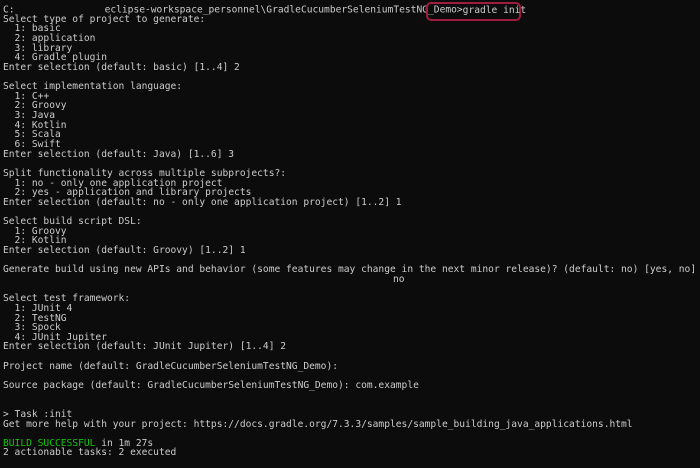 The height and width of the screenshot is (468, 700). Describe the element at coordinates (72, 222) in the screenshot. I see `output-line: Select build script DSL:` at that location.